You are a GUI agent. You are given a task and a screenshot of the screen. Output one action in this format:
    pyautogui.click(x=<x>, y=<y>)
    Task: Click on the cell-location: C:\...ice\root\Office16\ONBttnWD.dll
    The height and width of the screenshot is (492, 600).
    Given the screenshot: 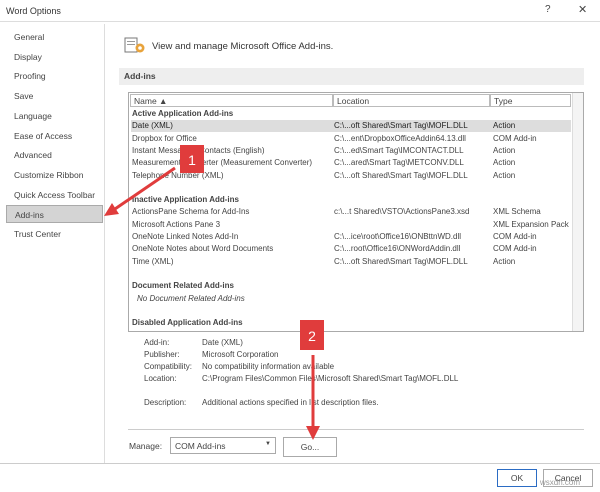 What is the action you would take?
    pyautogui.click(x=398, y=236)
    